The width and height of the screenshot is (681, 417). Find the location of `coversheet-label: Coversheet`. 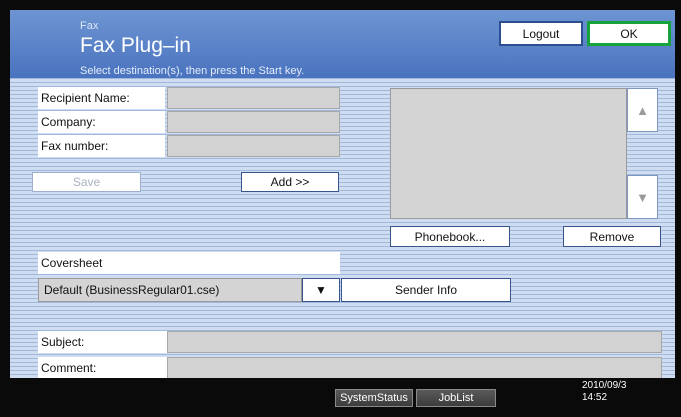

coversheet-label: Coversheet is located at coordinates (189, 263).